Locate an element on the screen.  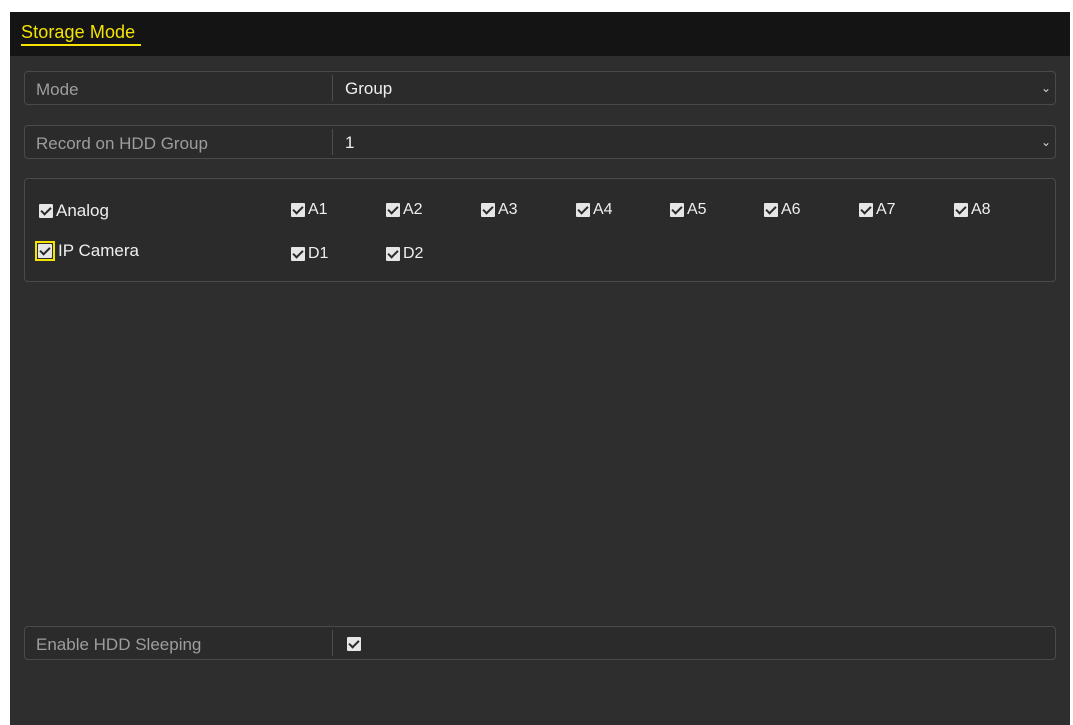
focus-highlight is located at coordinates (45, 251).